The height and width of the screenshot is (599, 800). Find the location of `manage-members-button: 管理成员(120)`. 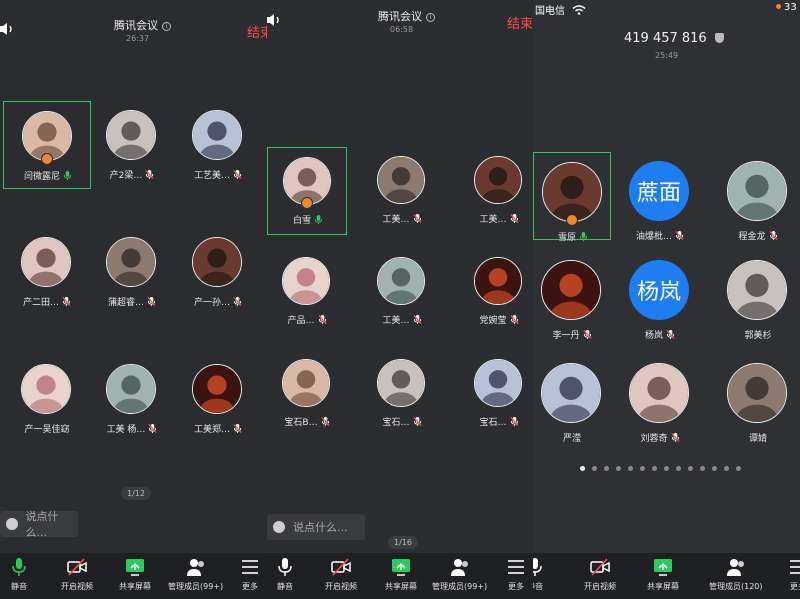

manage-members-button: 管理成员(120) is located at coordinates (736, 574).